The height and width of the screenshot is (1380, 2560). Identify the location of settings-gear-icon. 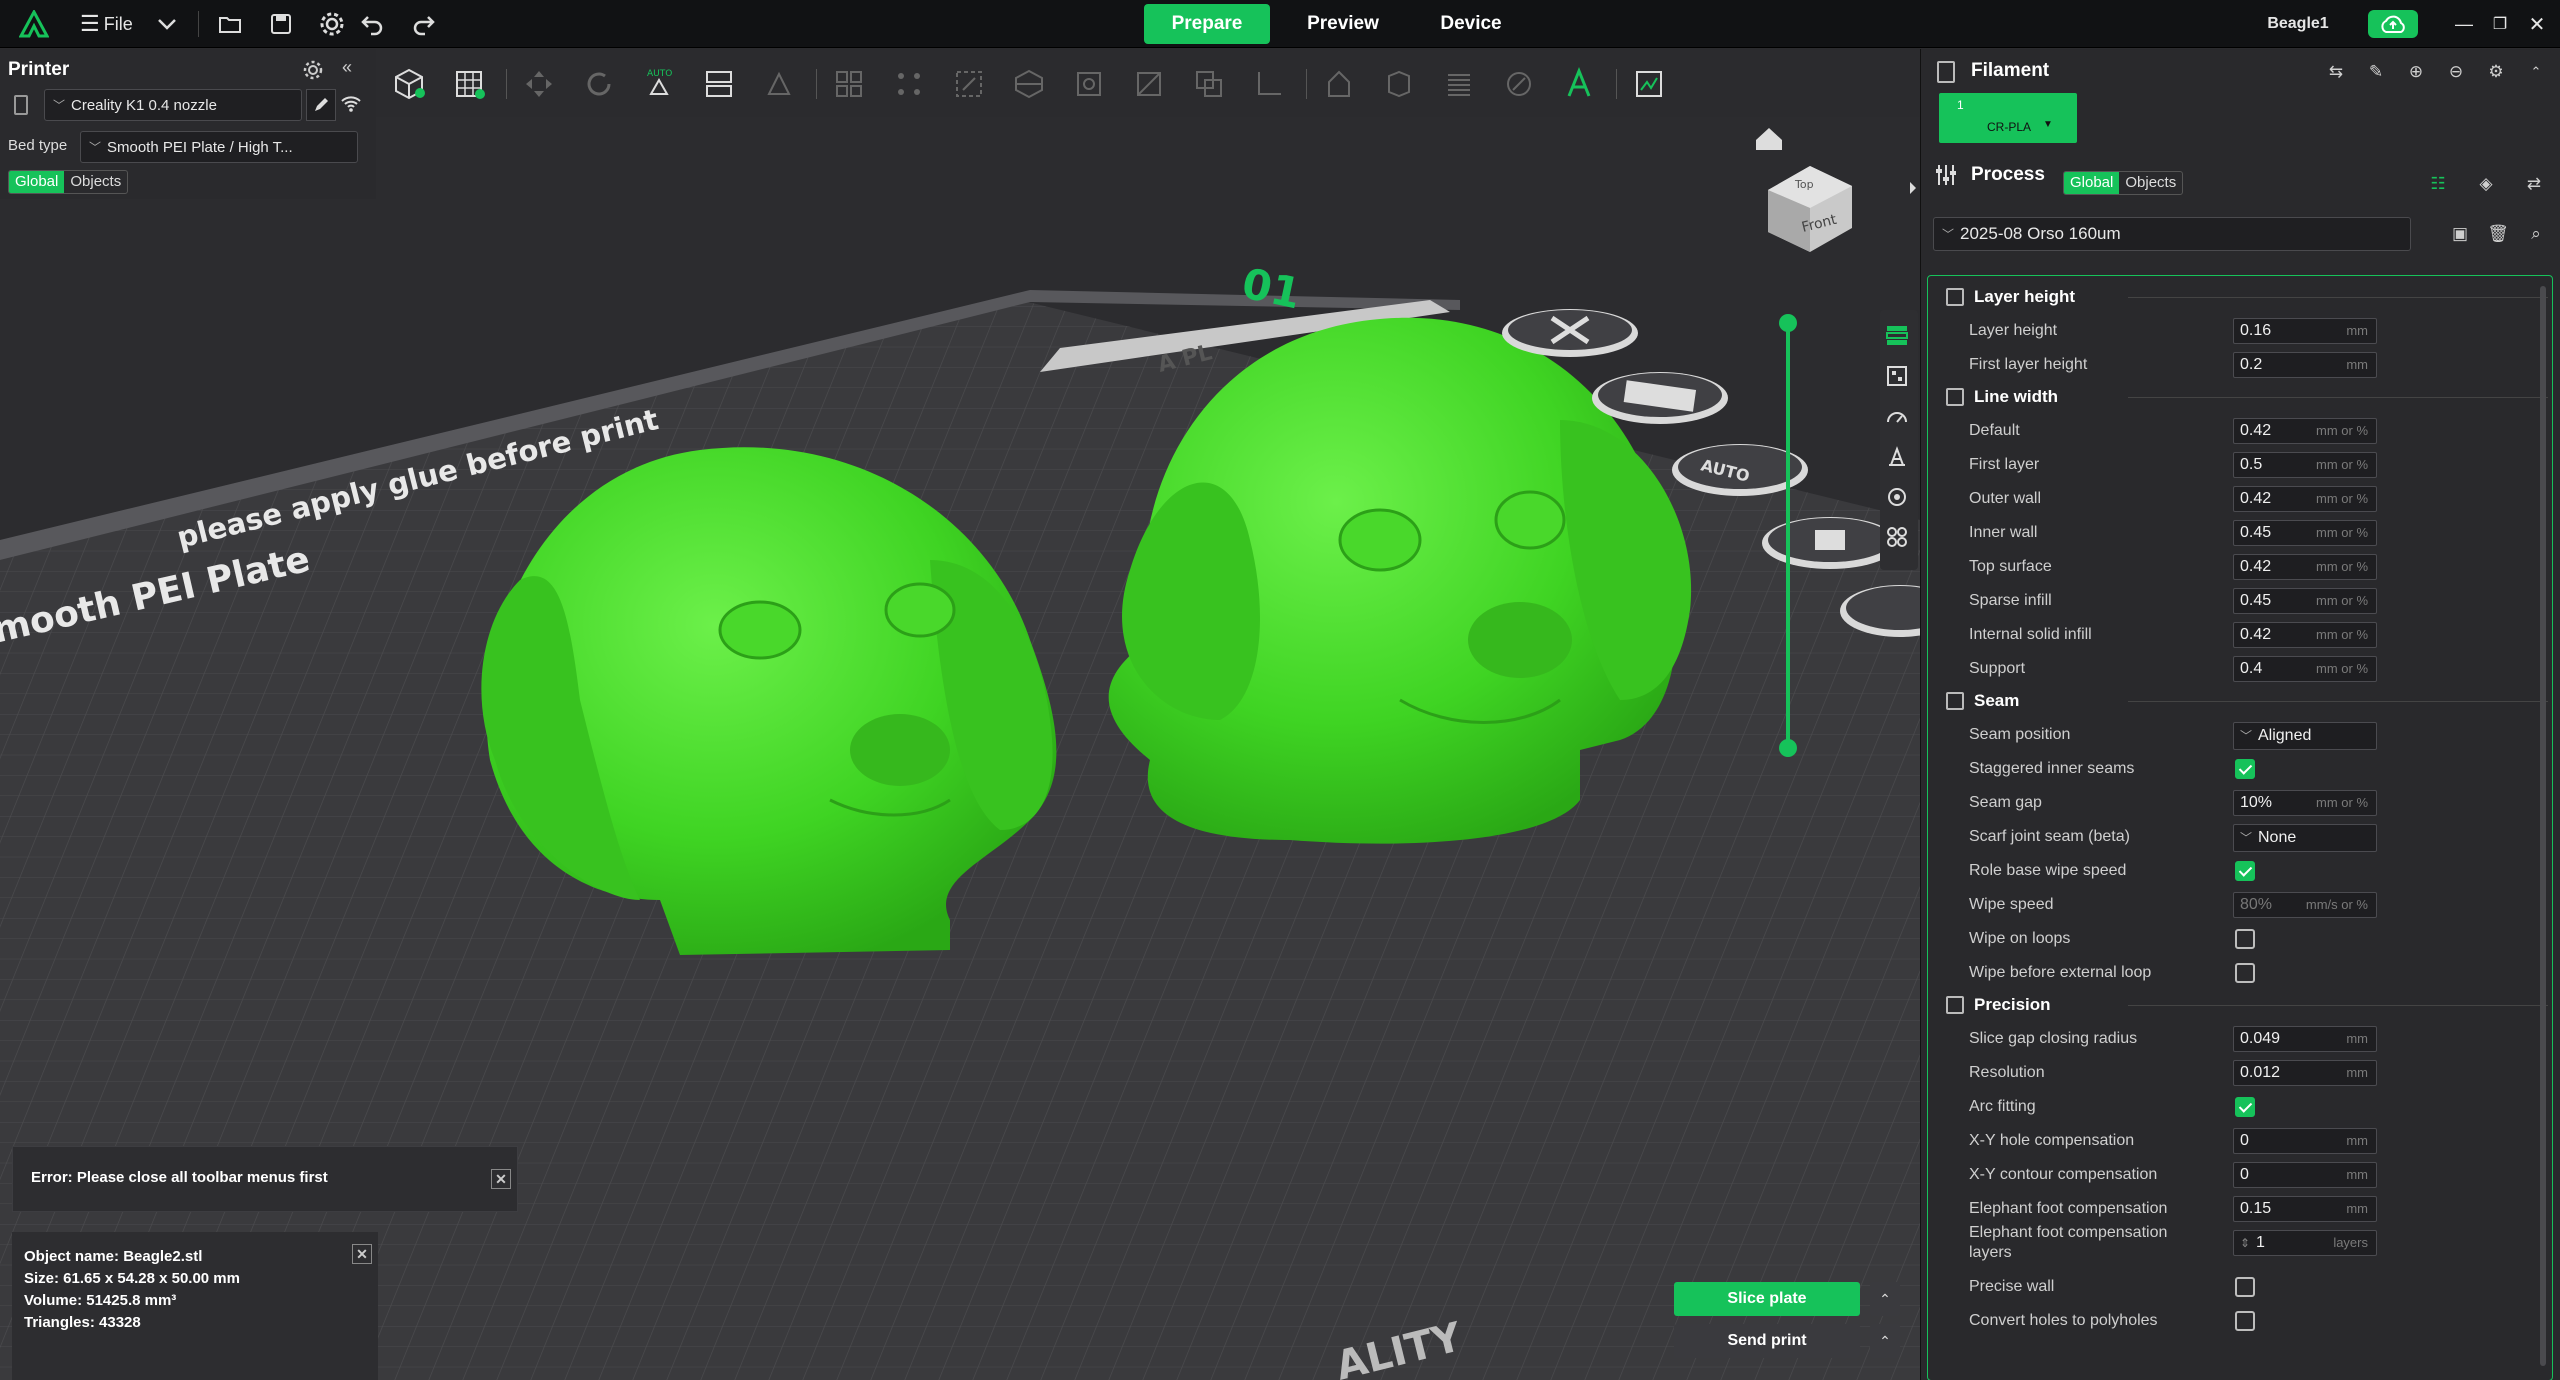
(332, 24).